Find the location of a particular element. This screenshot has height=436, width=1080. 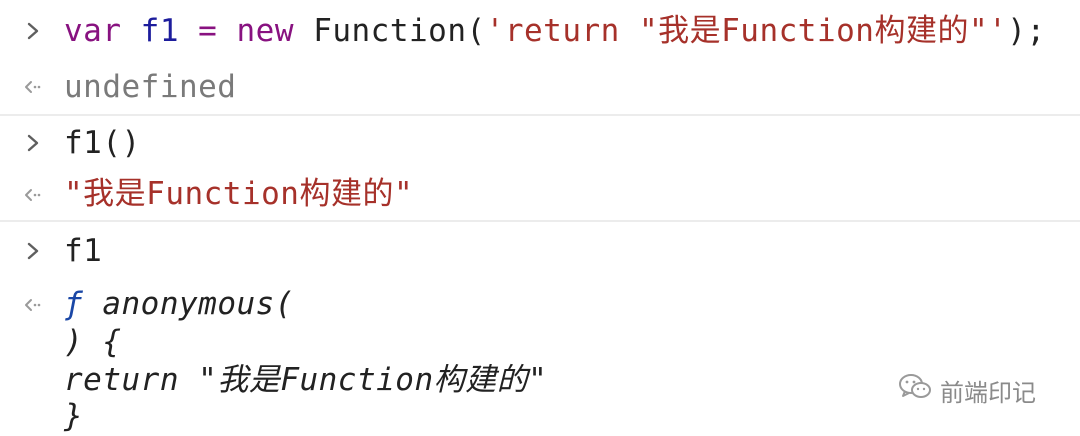

keyword-return: return is located at coordinates (121, 380).